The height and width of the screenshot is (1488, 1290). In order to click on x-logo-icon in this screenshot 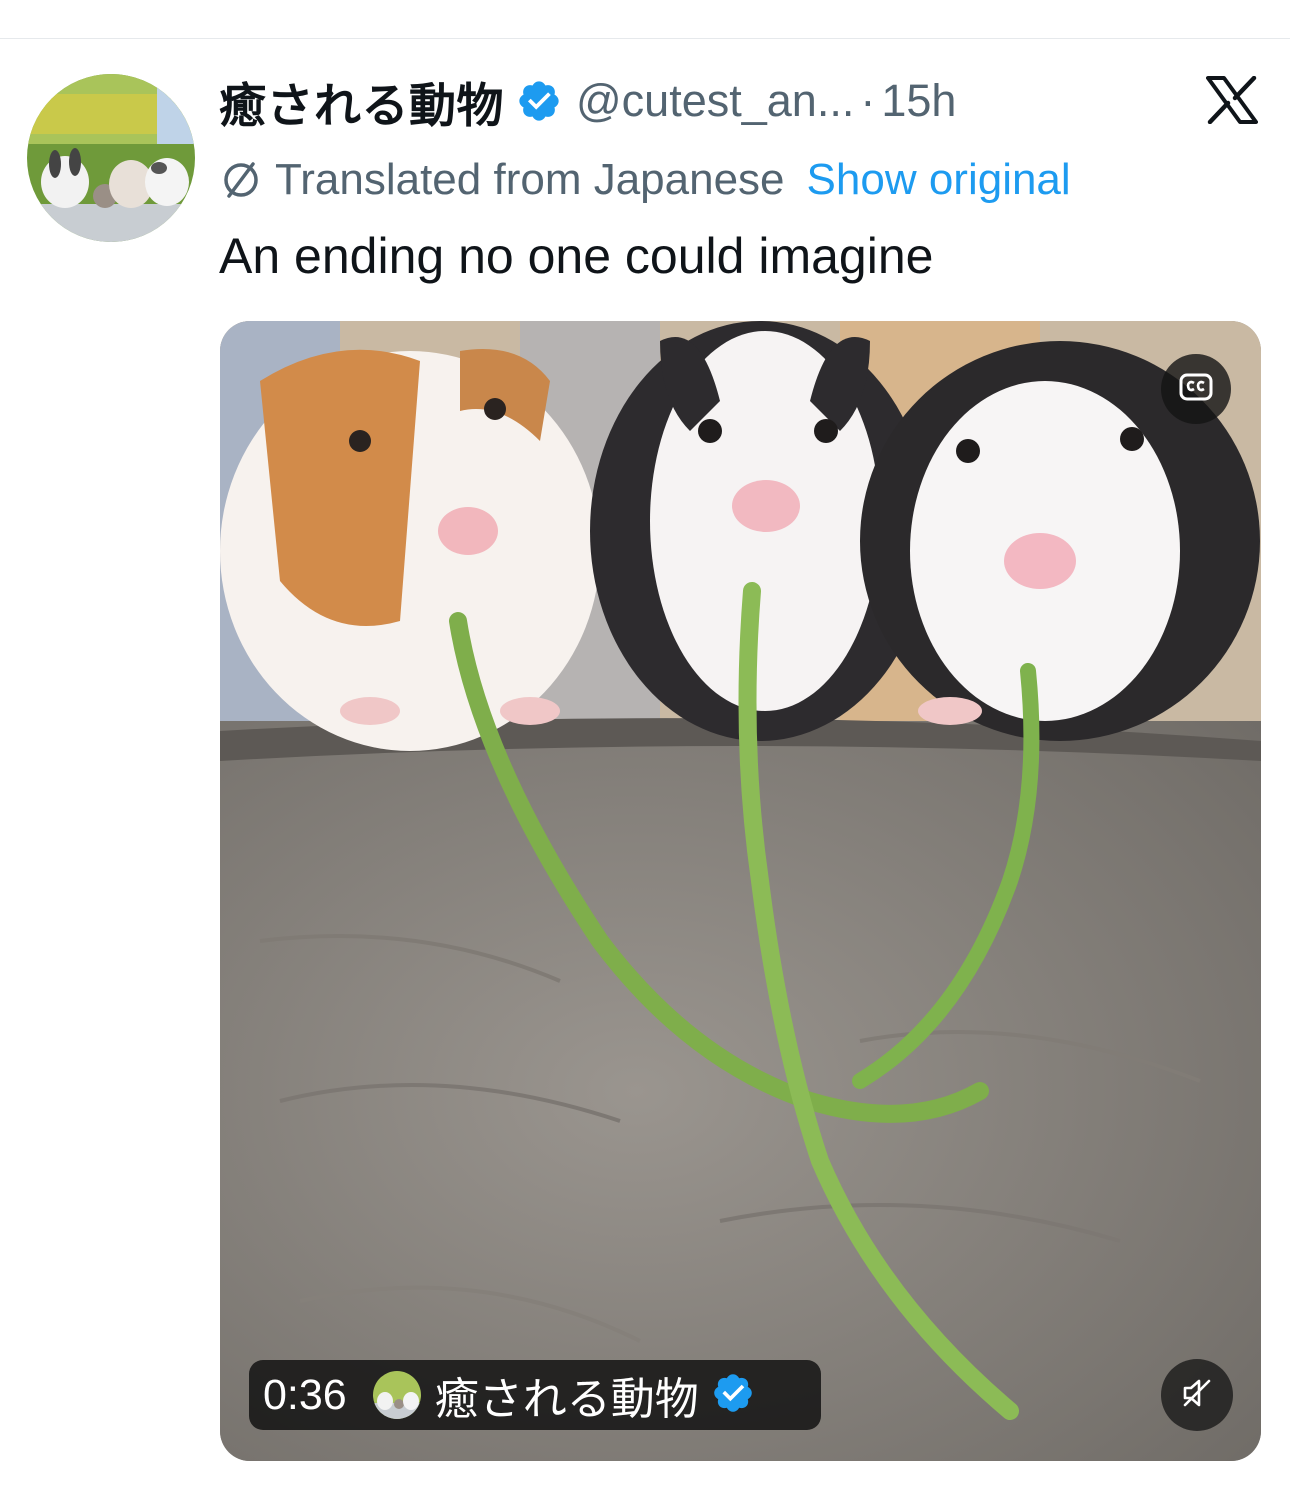, I will do `click(1232, 100)`.